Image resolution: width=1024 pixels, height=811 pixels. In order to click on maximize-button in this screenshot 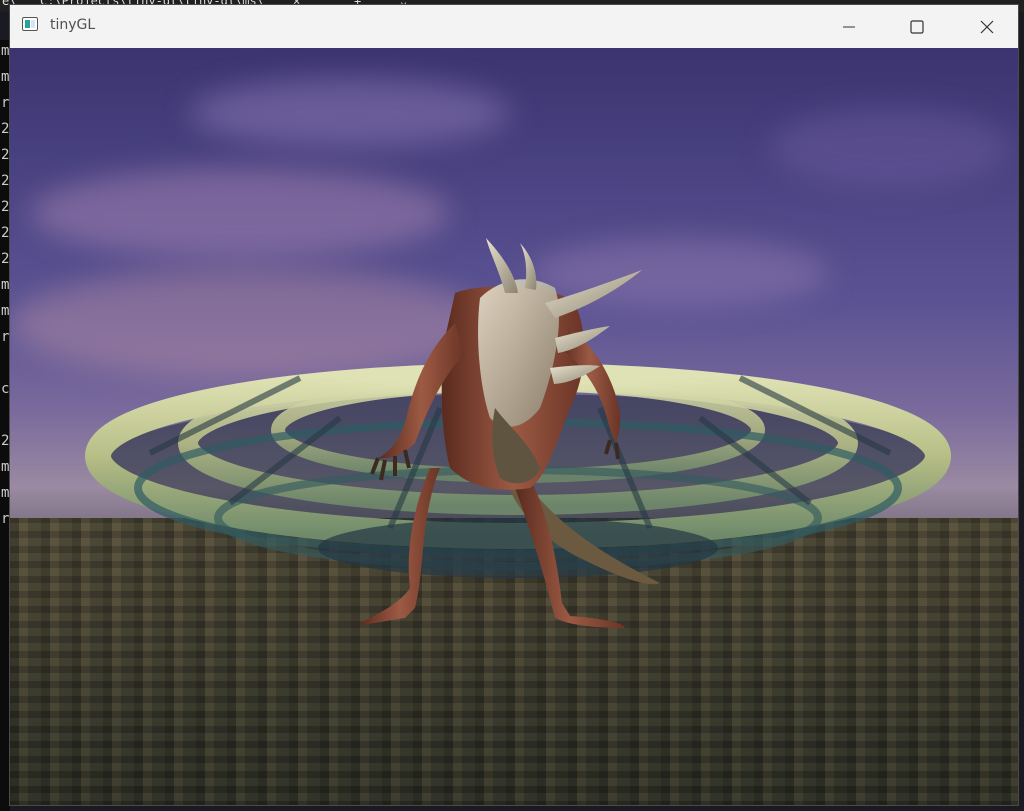, I will do `click(917, 26)`.